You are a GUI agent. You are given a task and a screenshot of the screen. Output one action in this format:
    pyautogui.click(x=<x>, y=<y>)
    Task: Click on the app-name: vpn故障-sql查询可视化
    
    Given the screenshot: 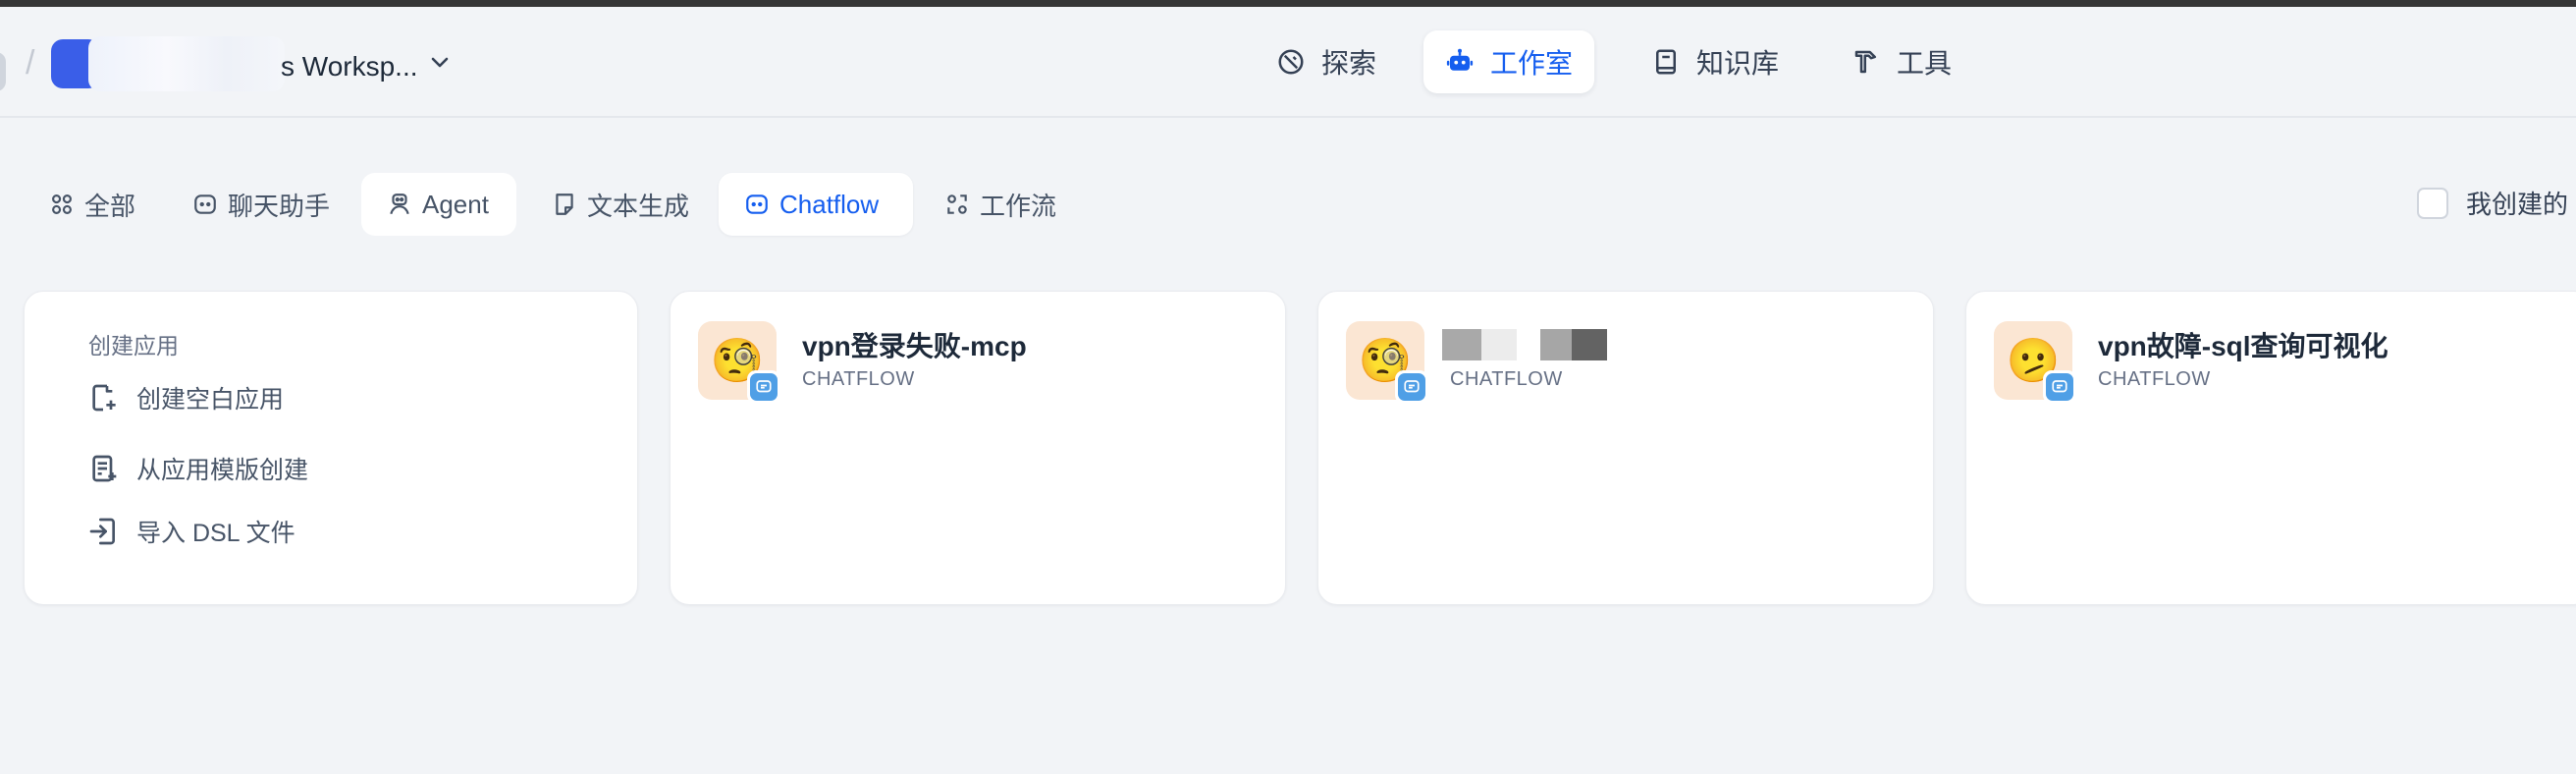 What is the action you would take?
    pyautogui.click(x=2243, y=346)
    